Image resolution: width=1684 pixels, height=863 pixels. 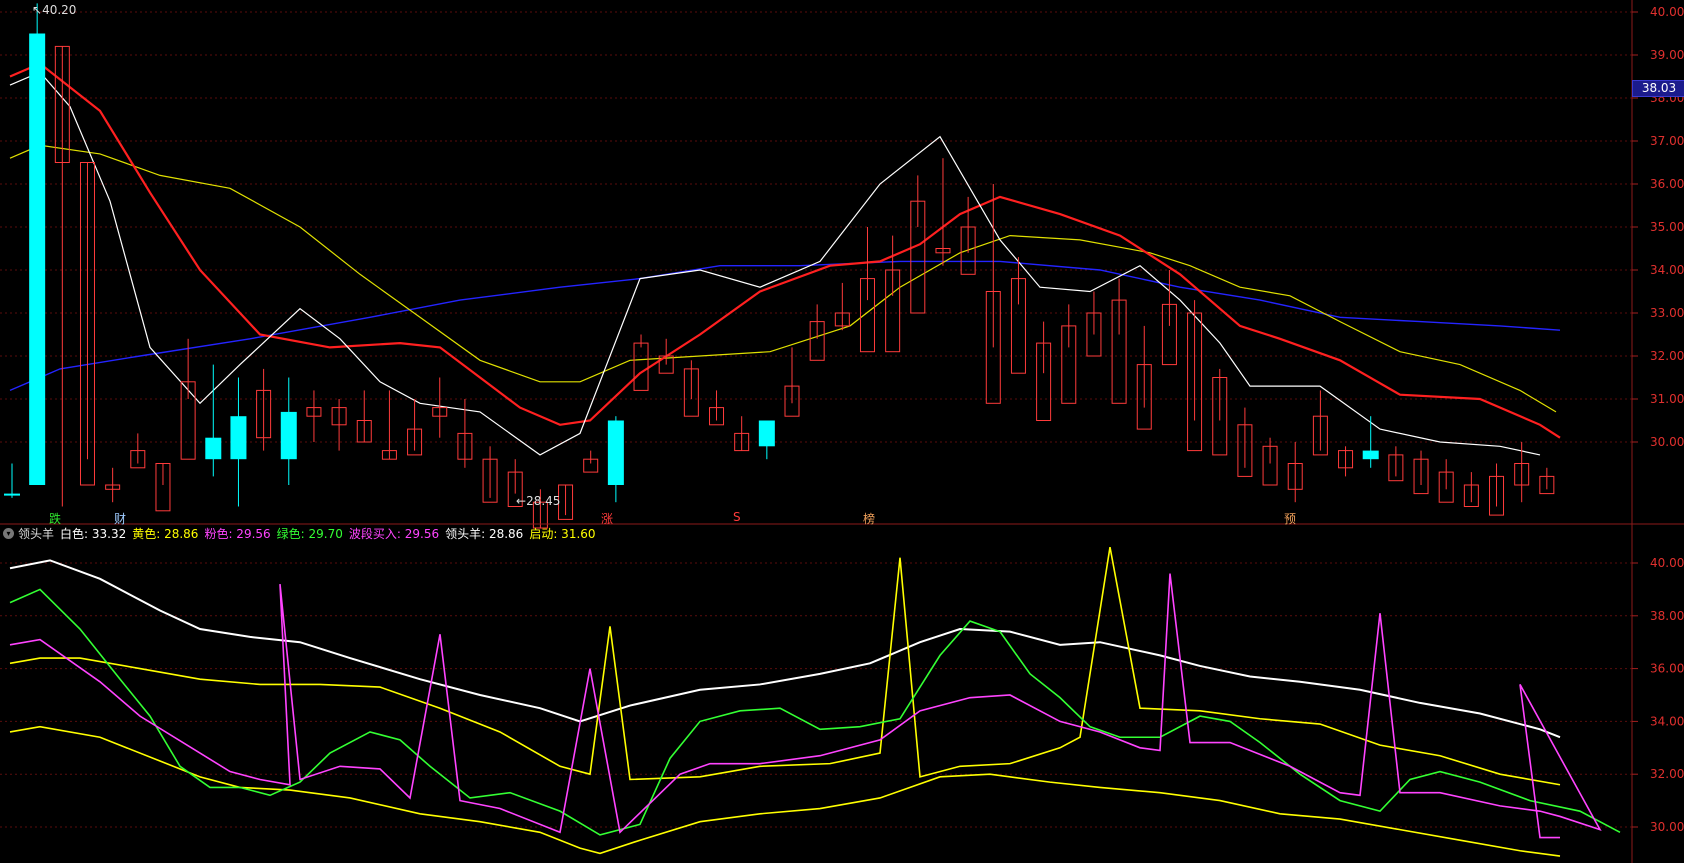 I want to click on high-price-annotation: ↖40.20, so click(x=54, y=10).